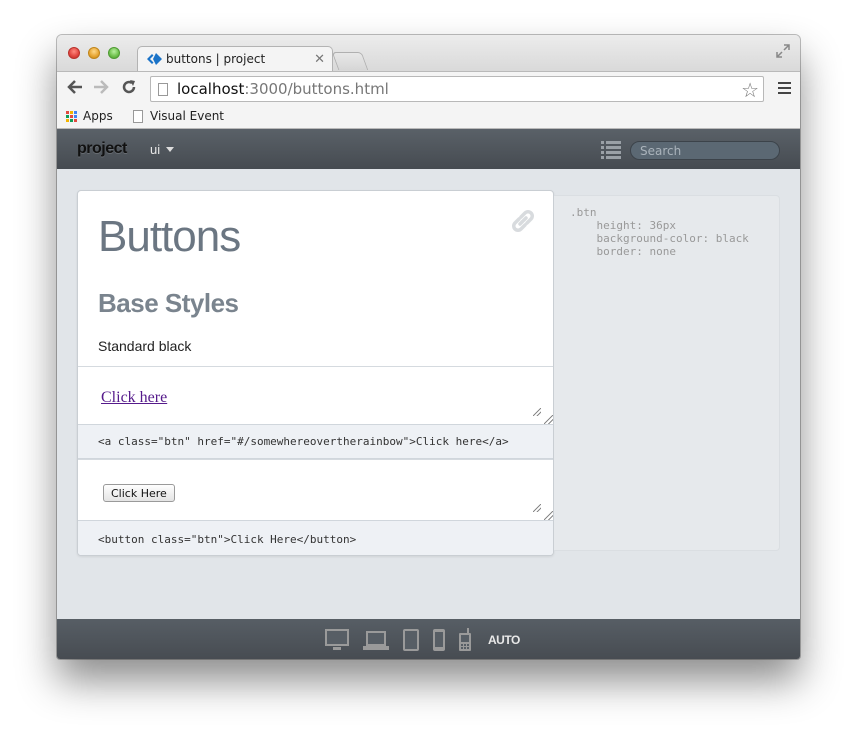  I want to click on page-title: Buttons, so click(169, 236).